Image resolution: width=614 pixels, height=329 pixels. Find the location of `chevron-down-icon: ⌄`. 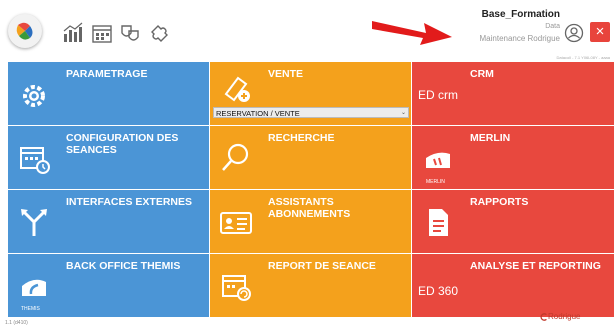

chevron-down-icon: ⌄ is located at coordinates (403, 113).